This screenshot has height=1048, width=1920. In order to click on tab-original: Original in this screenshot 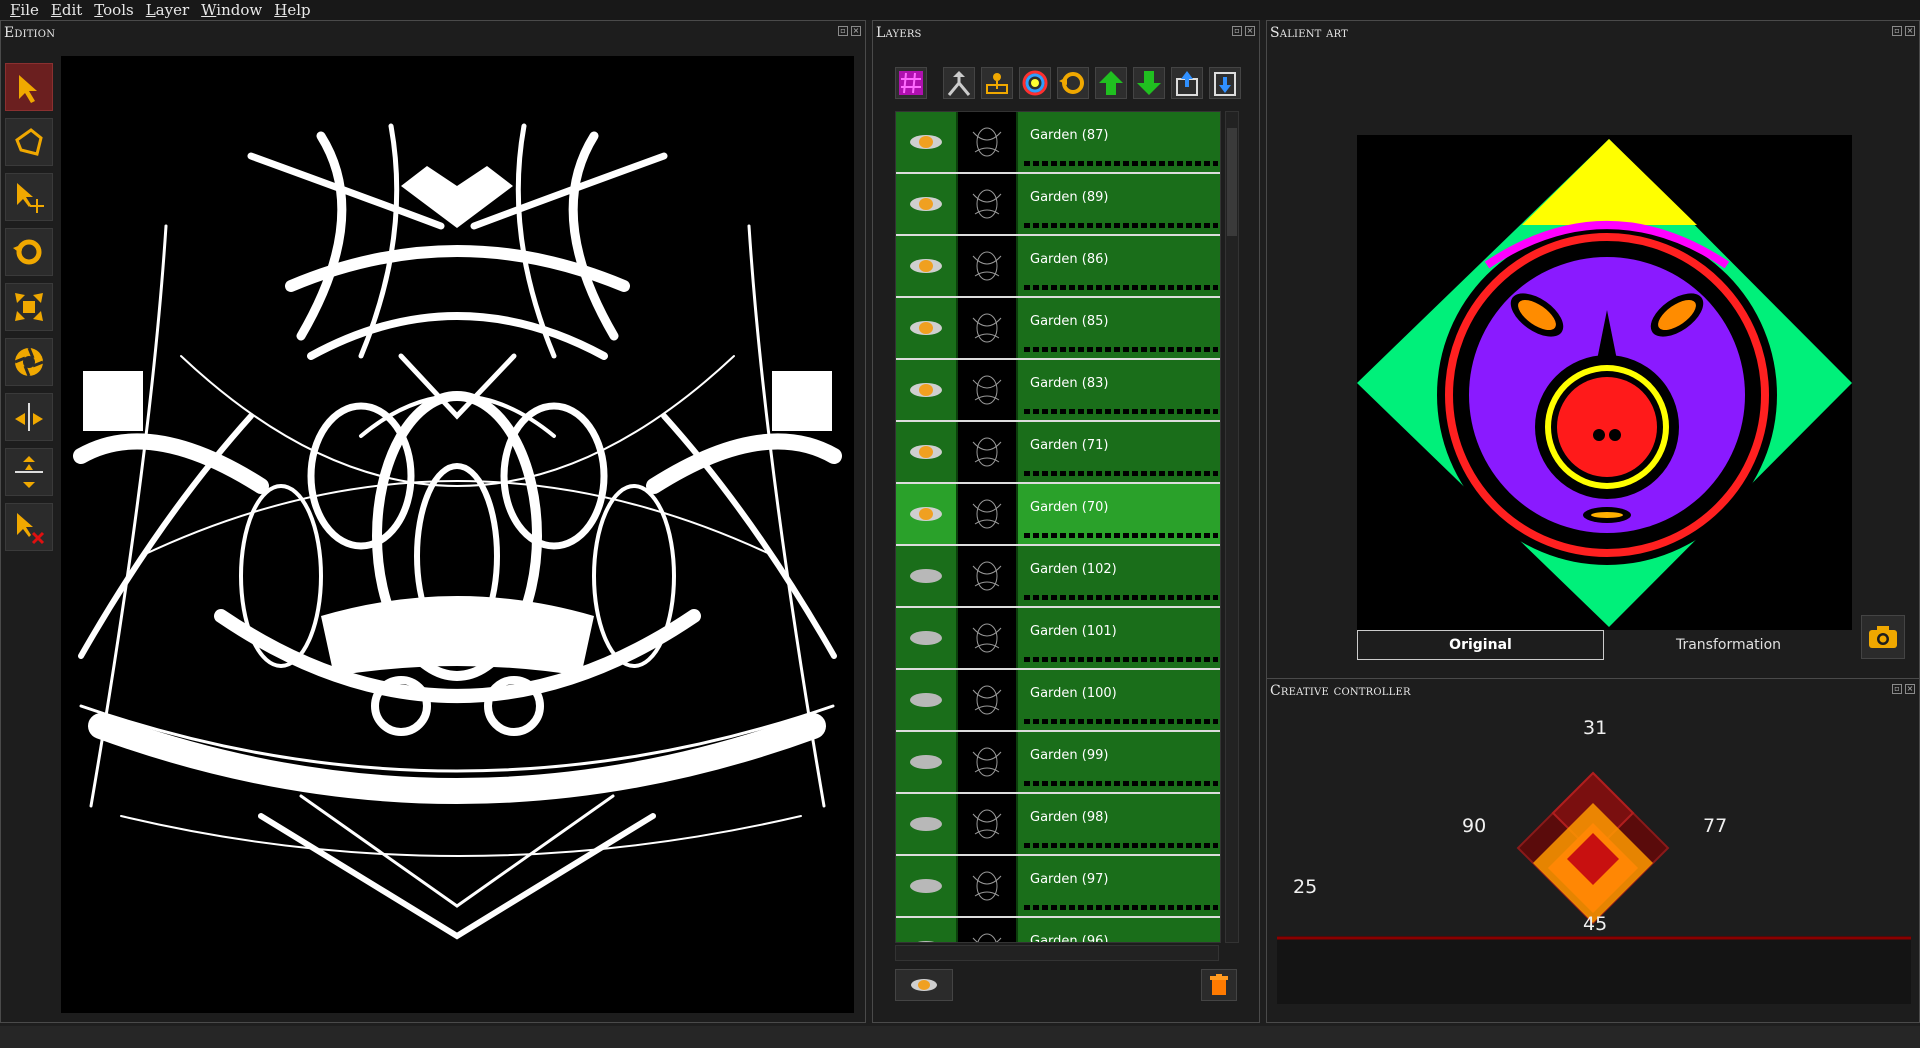, I will do `click(1480, 645)`.